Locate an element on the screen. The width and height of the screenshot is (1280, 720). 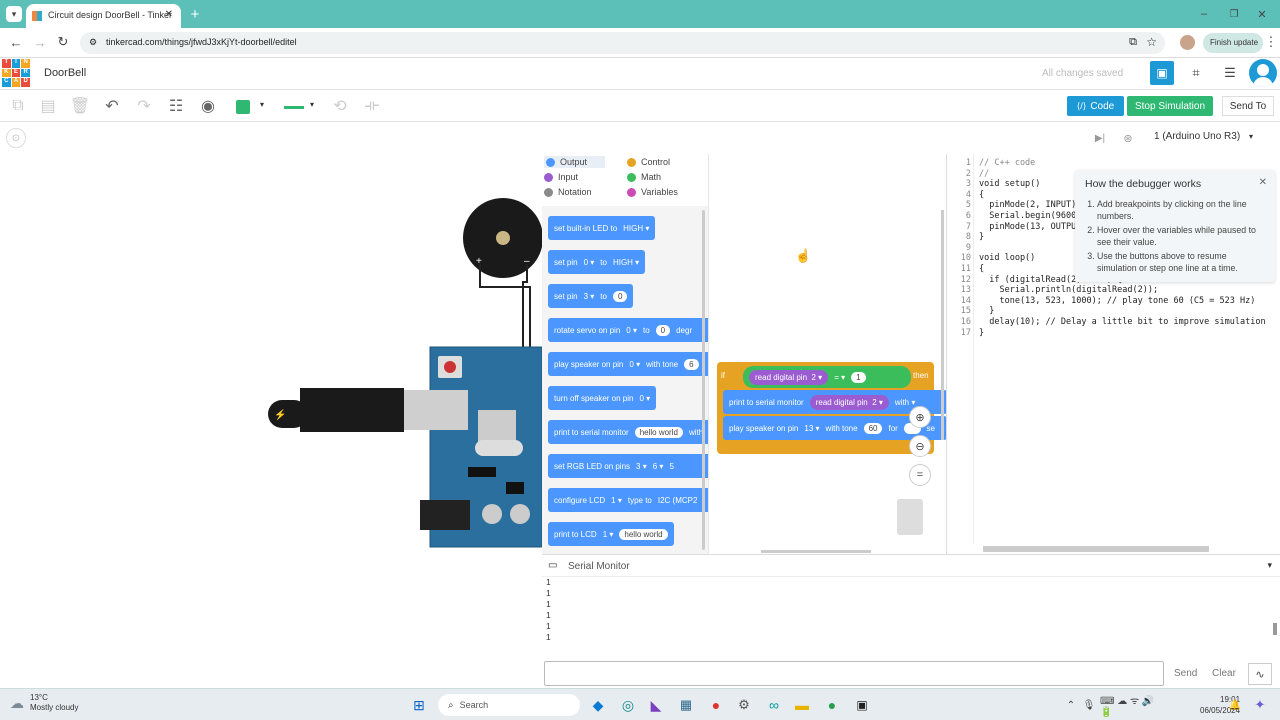
line-number: 10 is located at coordinates (961, 258).